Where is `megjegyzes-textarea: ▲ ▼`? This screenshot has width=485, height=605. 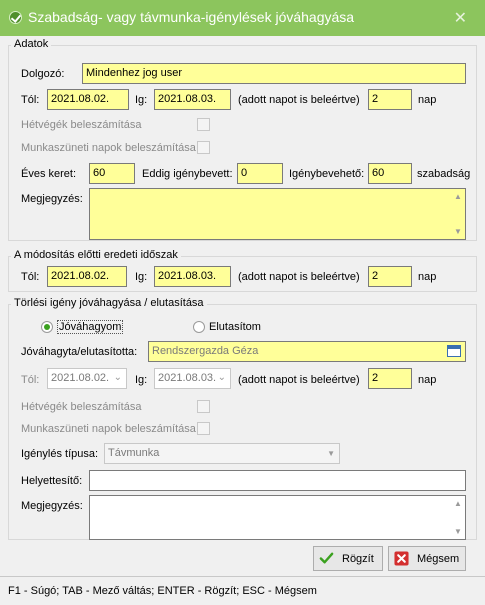 megjegyzes-textarea: ▲ ▼ is located at coordinates (277, 214).